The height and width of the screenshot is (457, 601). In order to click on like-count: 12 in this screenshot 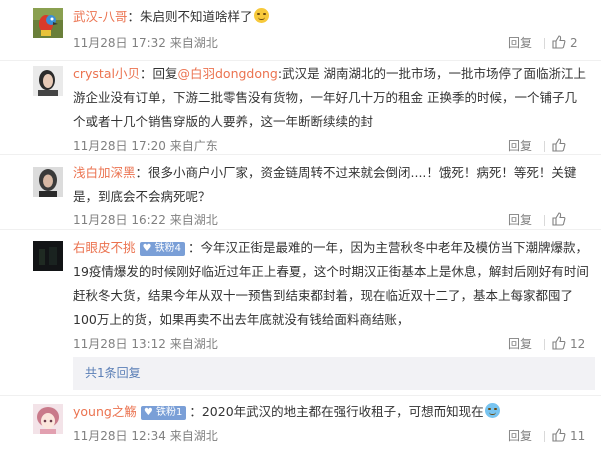, I will do `click(578, 344)`.